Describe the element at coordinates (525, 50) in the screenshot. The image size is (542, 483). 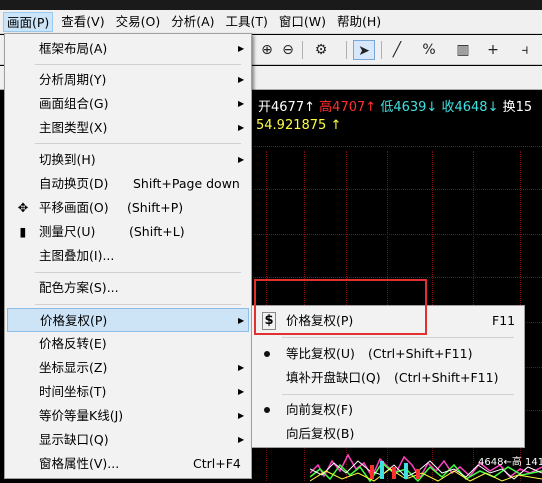
I see `indent-icon: ⫞` at that location.